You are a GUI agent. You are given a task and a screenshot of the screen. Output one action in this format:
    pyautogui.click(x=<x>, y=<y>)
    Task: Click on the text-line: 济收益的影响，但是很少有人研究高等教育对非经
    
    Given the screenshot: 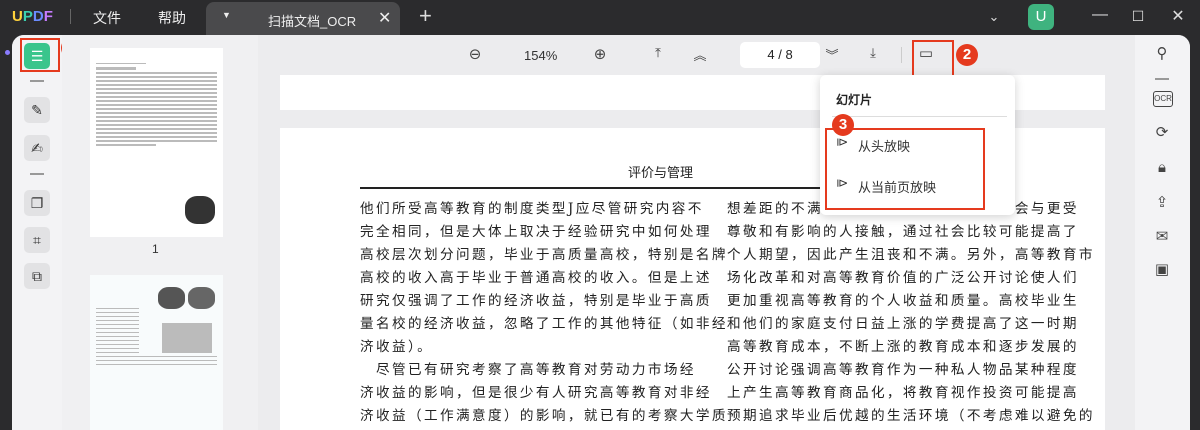 What is the action you would take?
    pyautogui.click(x=536, y=393)
    